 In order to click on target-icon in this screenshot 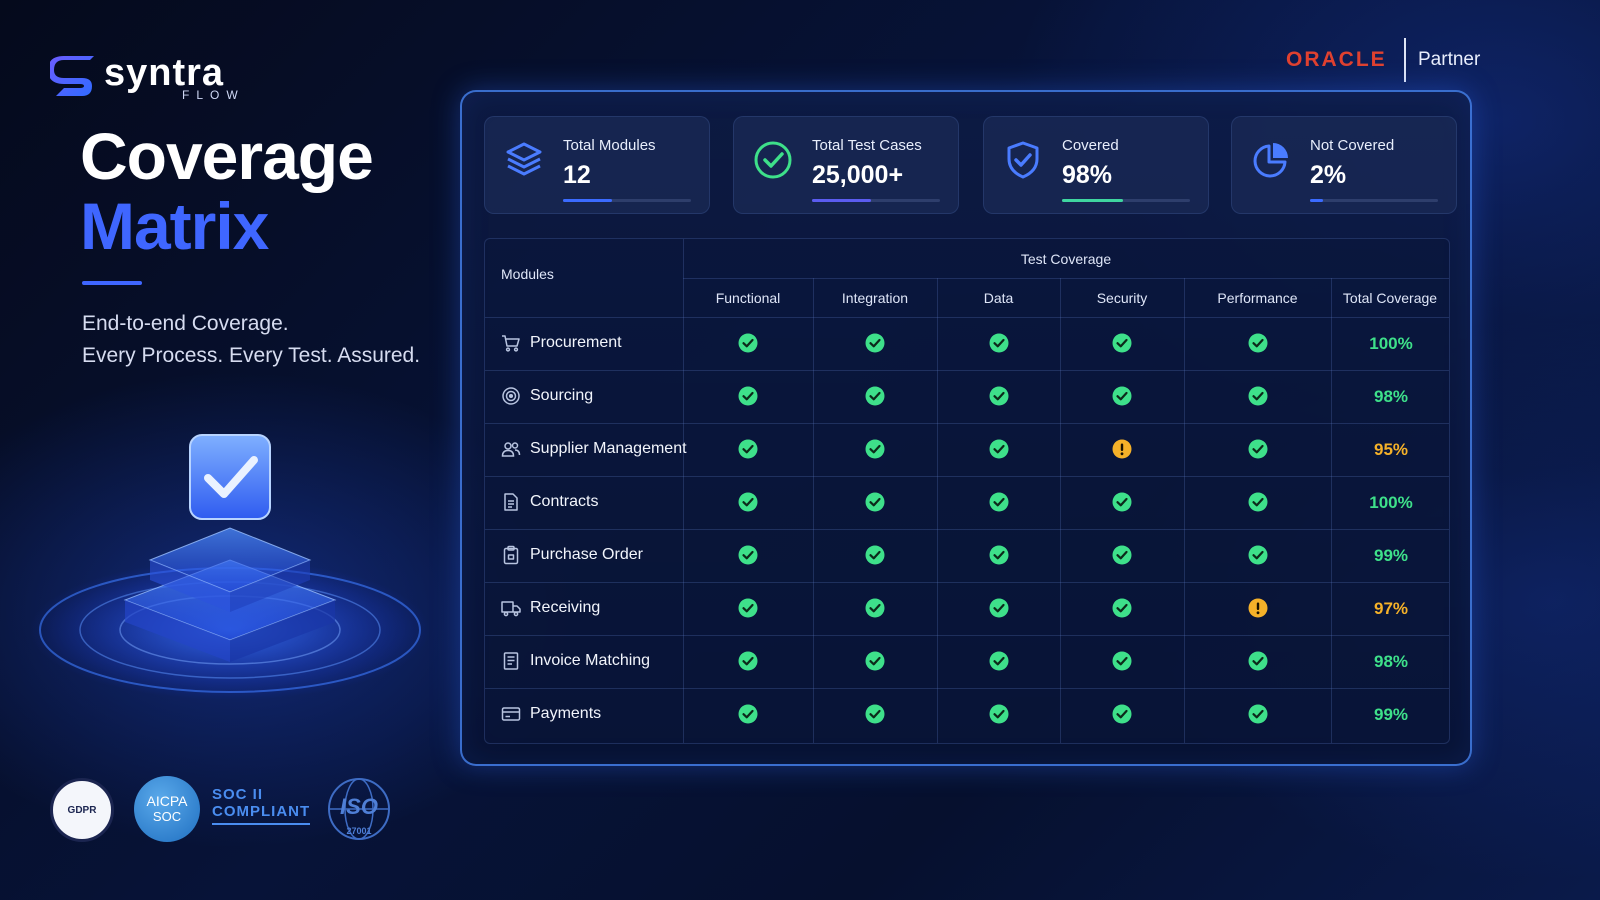, I will do `click(511, 396)`.